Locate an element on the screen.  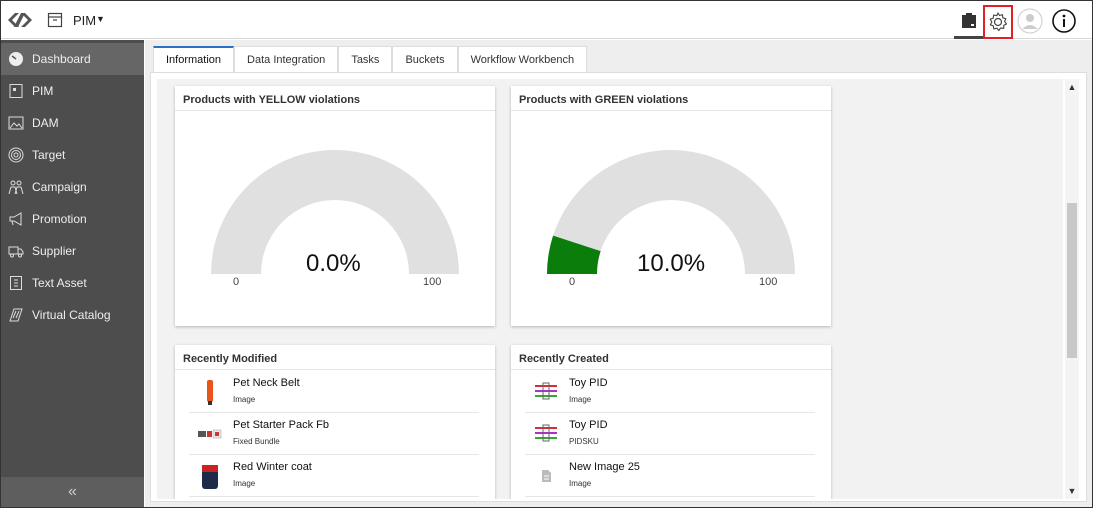
sidebar-item-label: Campaign is located at coordinates (59, 187).